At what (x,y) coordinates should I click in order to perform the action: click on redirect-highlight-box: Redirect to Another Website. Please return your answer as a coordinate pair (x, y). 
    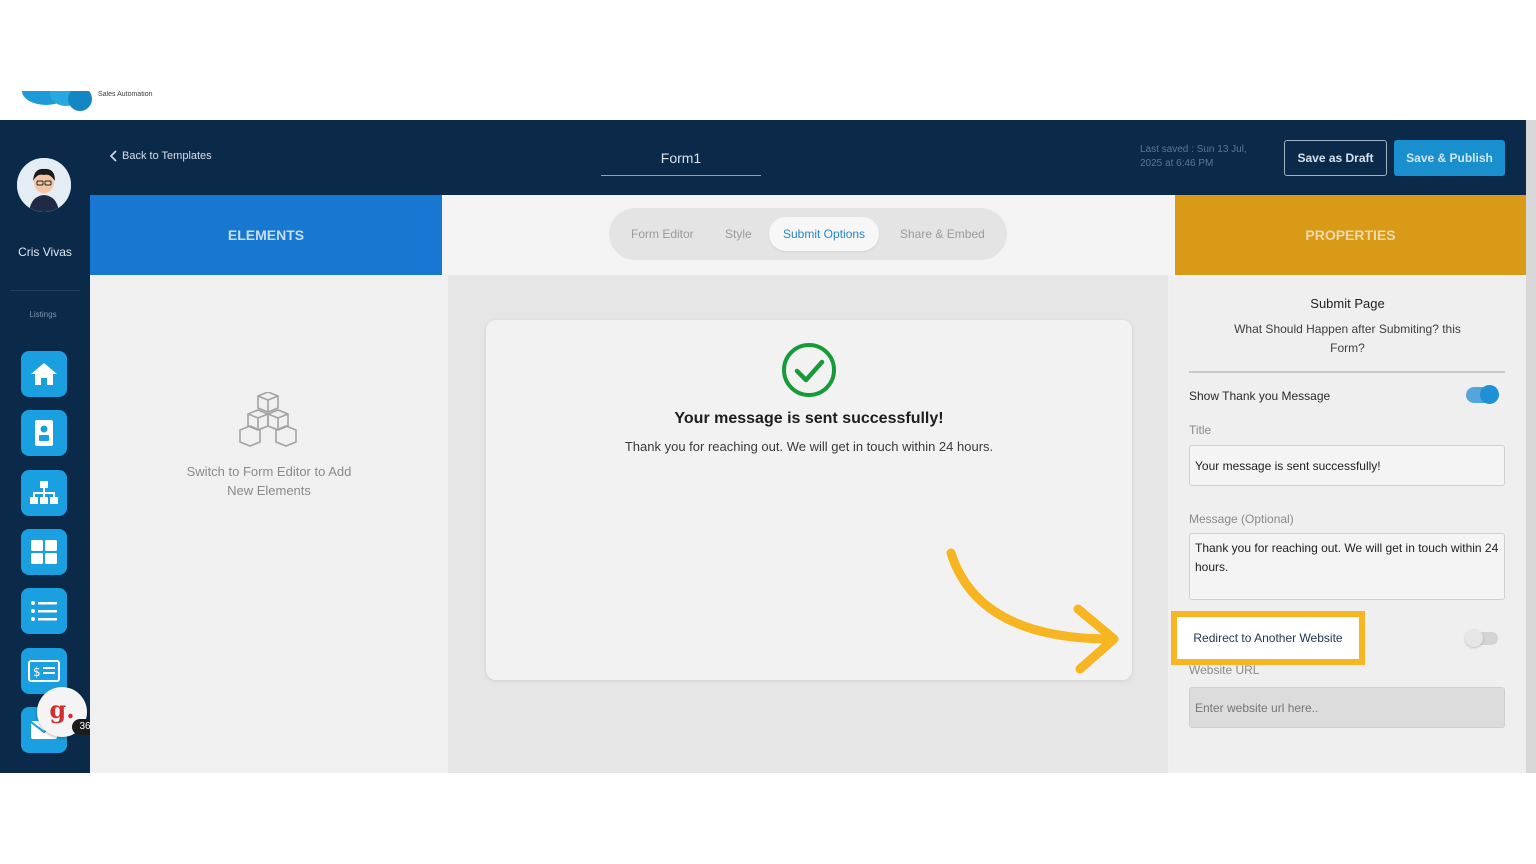
    Looking at the image, I should click on (1268, 638).